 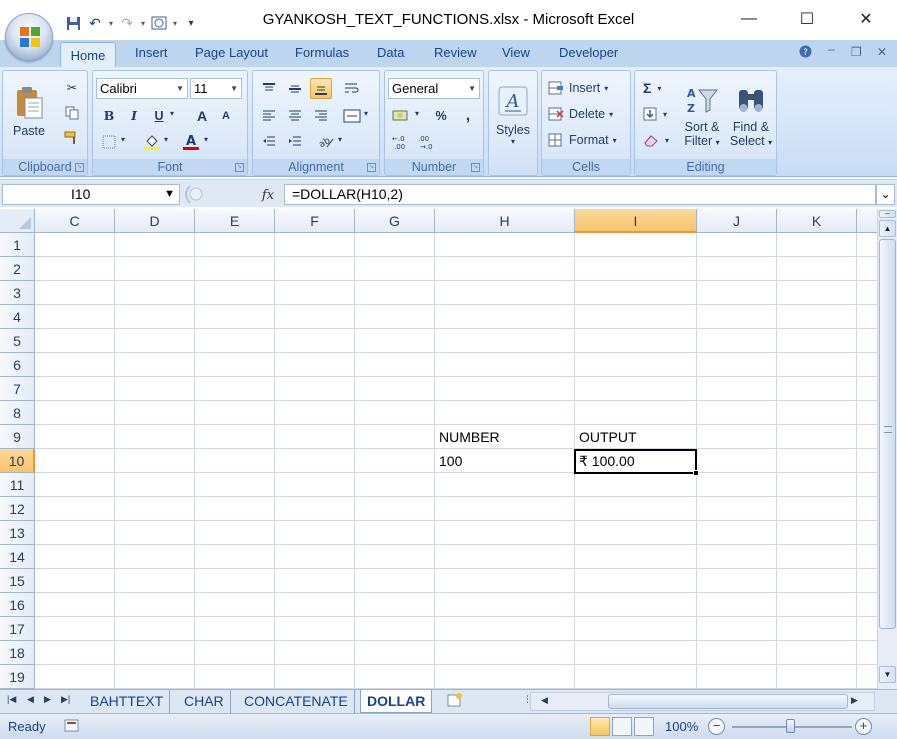 I want to click on fill-color-dropdown-icon: ▾, so click(x=166, y=139).